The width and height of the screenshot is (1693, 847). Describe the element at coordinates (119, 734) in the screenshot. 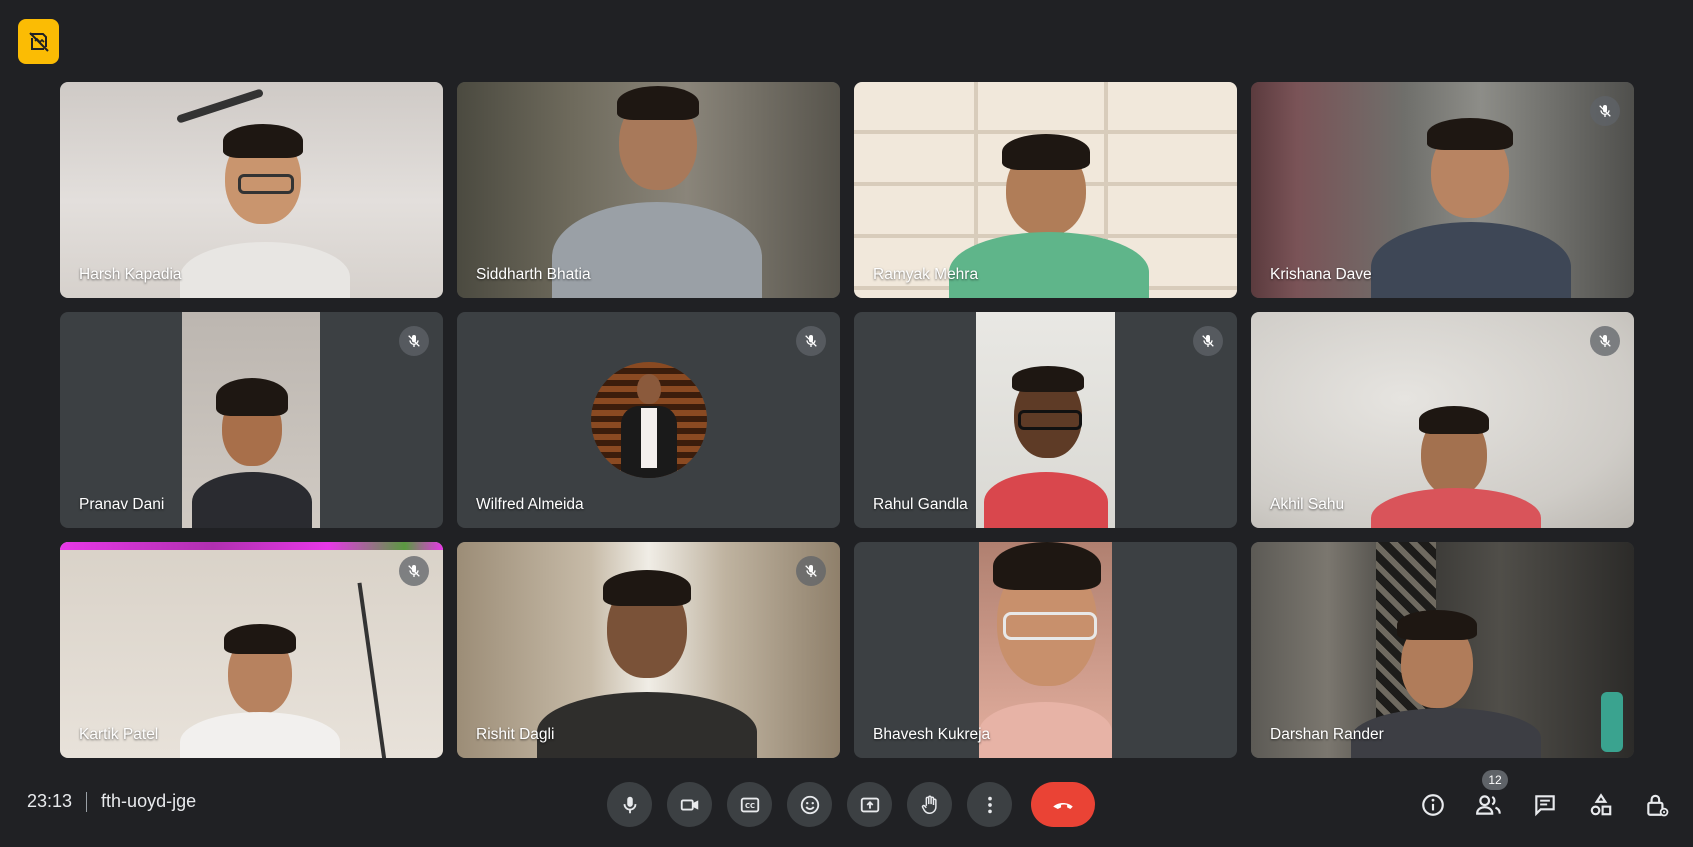

I see `participant-name: Kartik Patel` at that location.